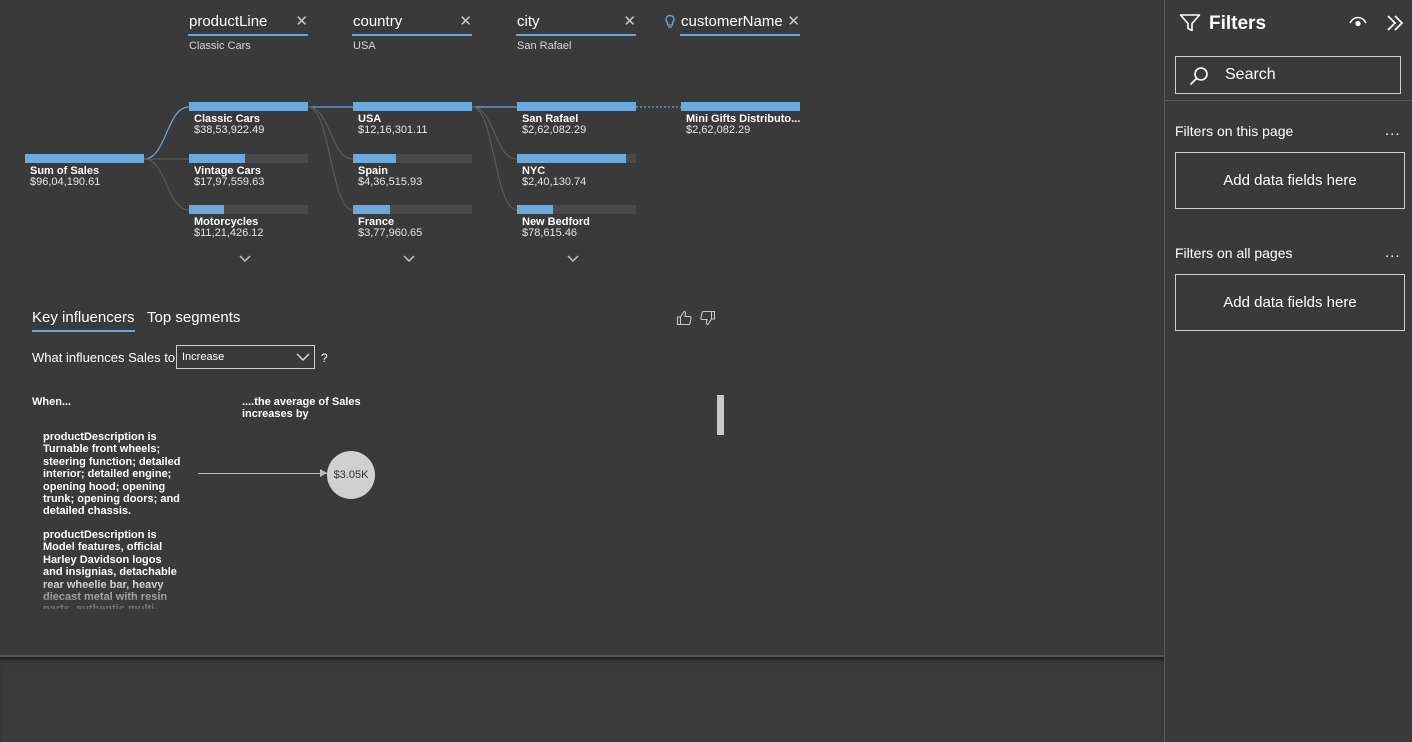  I want to click on level-field-label: country, so click(412, 24).